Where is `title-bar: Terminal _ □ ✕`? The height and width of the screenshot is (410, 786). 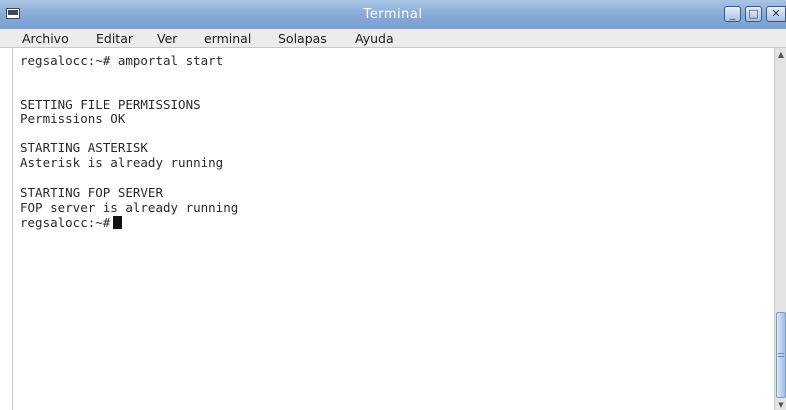
title-bar: Terminal _ □ ✕ is located at coordinates (393, 14).